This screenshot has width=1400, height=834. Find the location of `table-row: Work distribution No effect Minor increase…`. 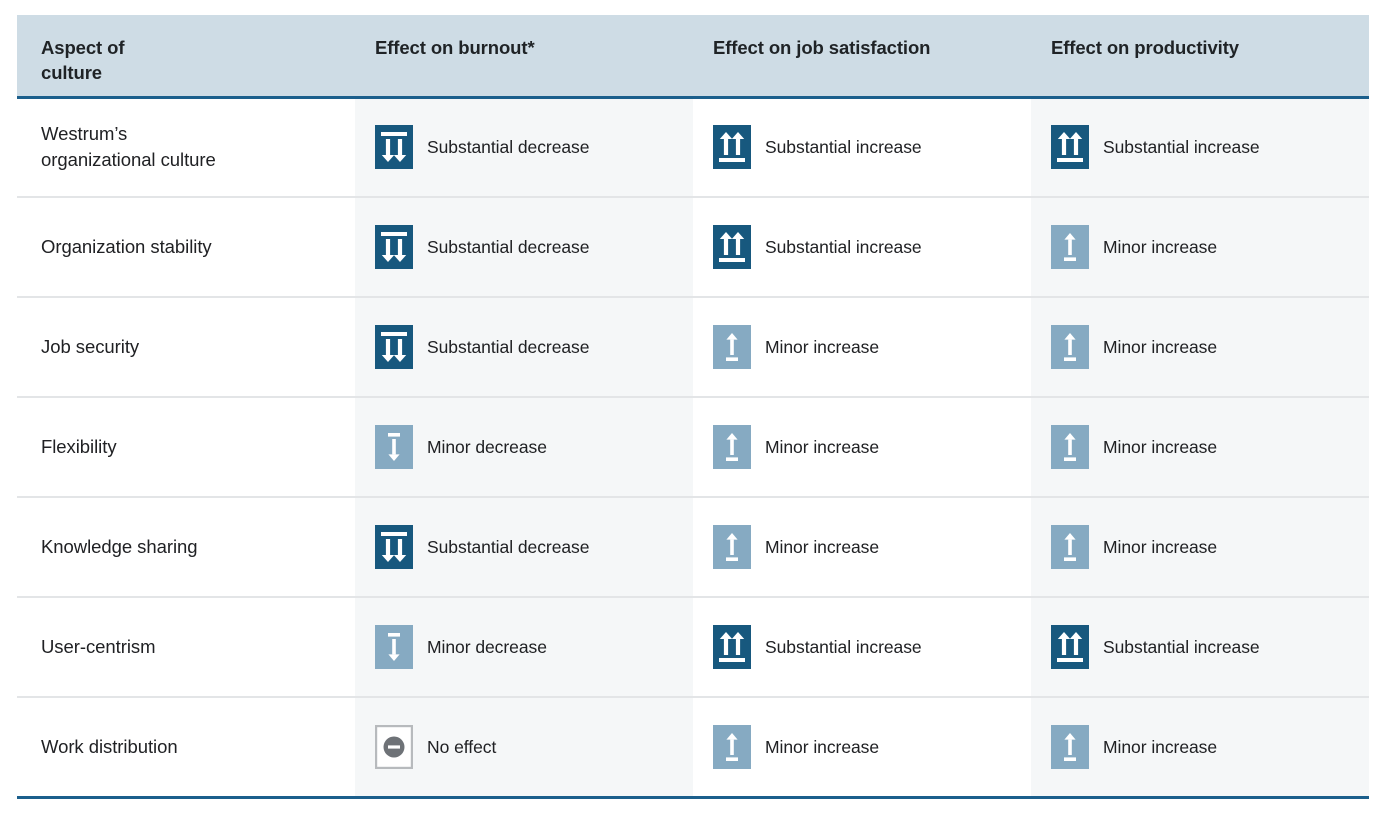

table-row: Work distribution No effect Minor increase… is located at coordinates (693, 748).